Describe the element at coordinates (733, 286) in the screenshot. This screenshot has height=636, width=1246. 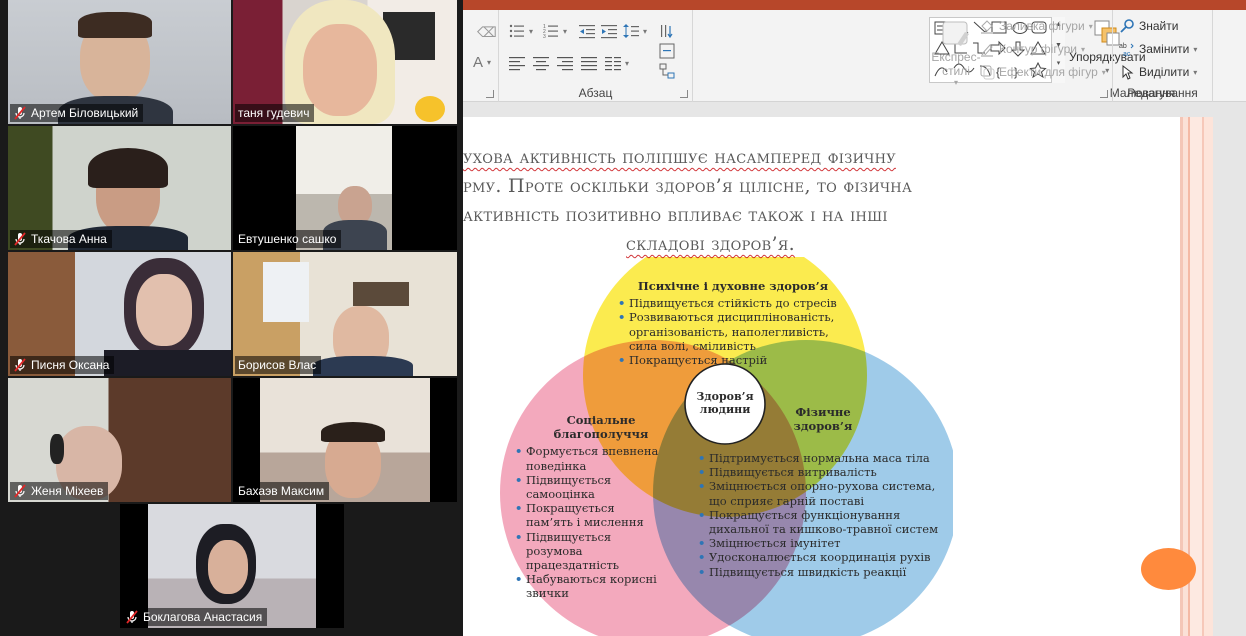
I see `venn-mental-title: Психічне і духовне здоров’я` at that location.